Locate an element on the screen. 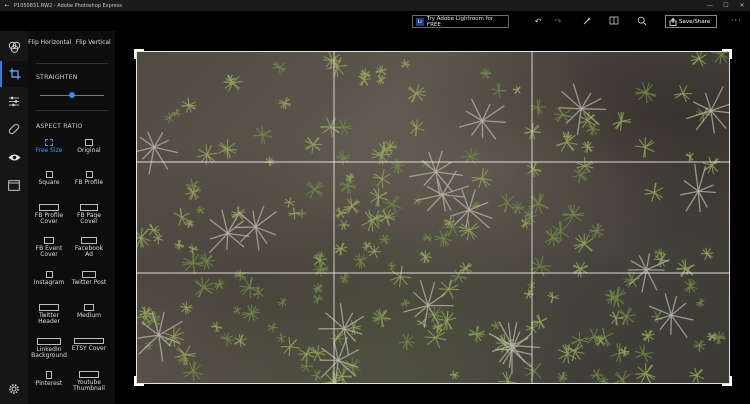 This screenshot has width=750, height=404. aspect-ratio-label: Free Size is located at coordinates (49, 150).